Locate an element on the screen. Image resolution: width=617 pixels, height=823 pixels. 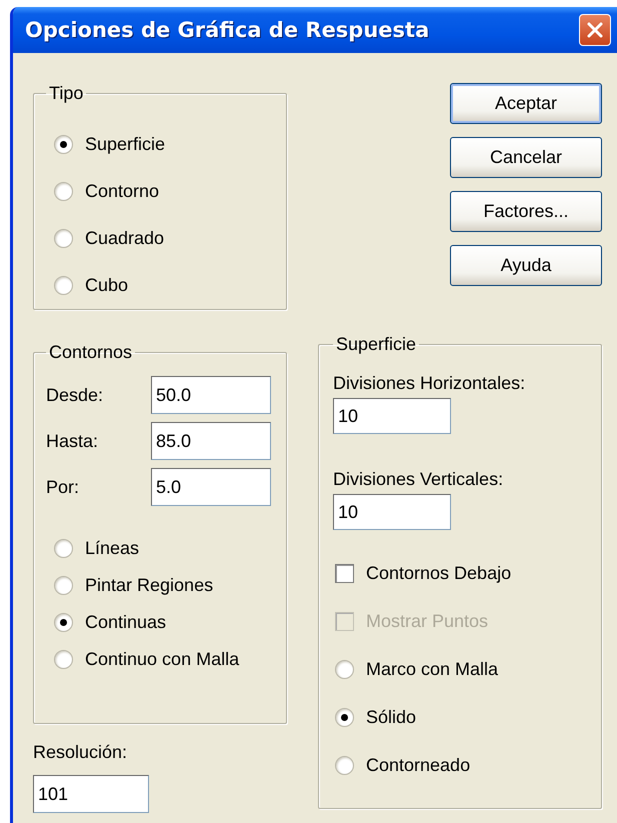
input-field: 85.0 is located at coordinates (211, 441).